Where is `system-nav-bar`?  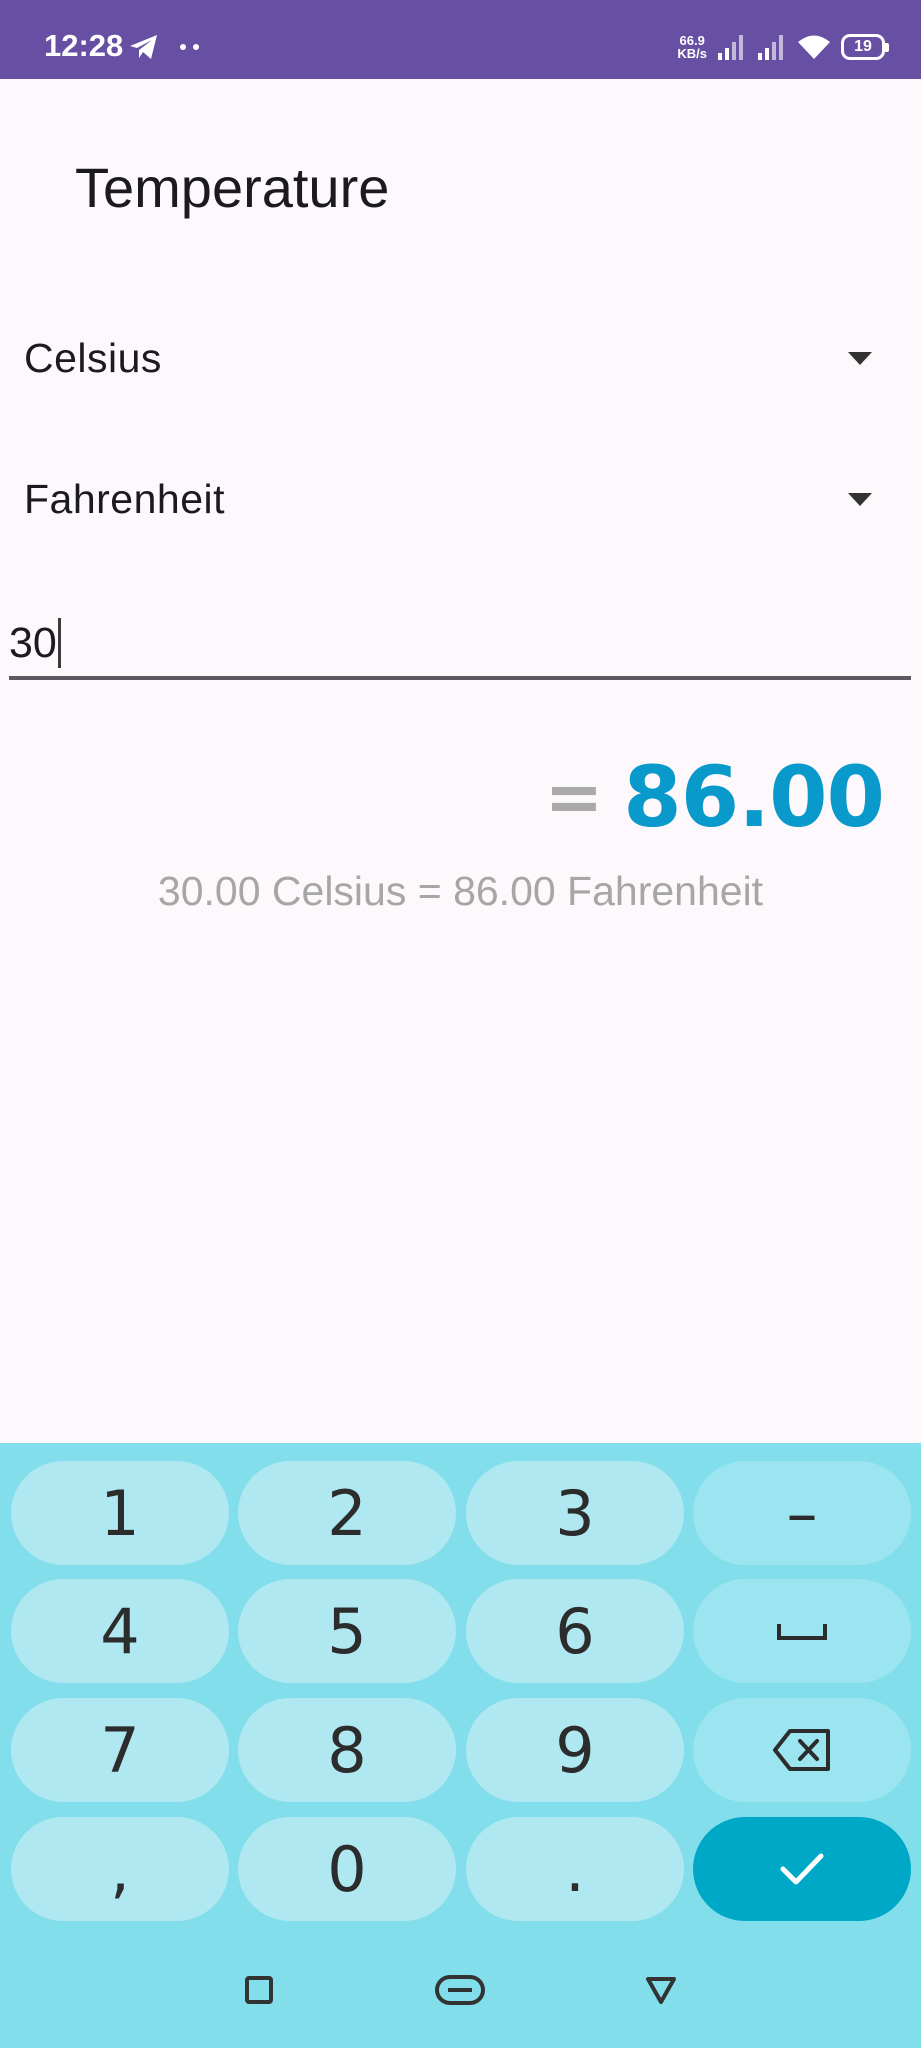 system-nav-bar is located at coordinates (460, 1990).